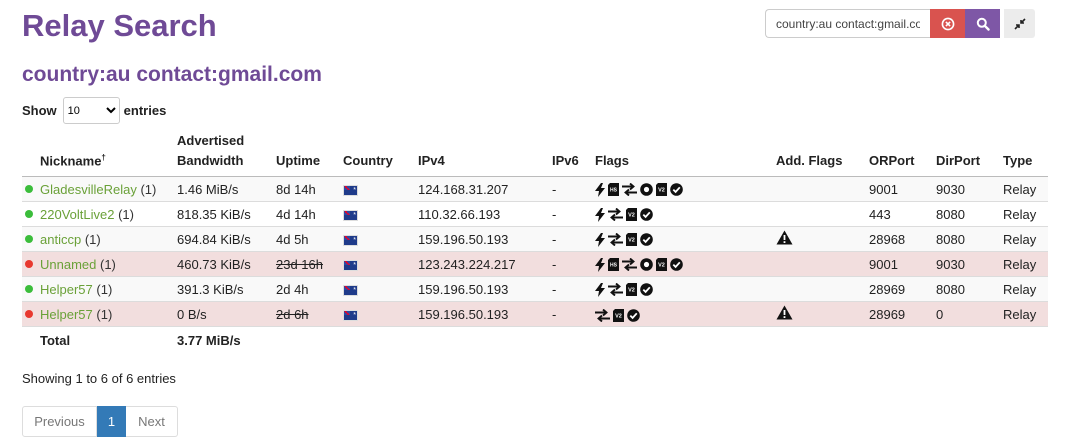  Describe the element at coordinates (685, 154) in the screenshot. I see `col-flags: Flags` at that location.